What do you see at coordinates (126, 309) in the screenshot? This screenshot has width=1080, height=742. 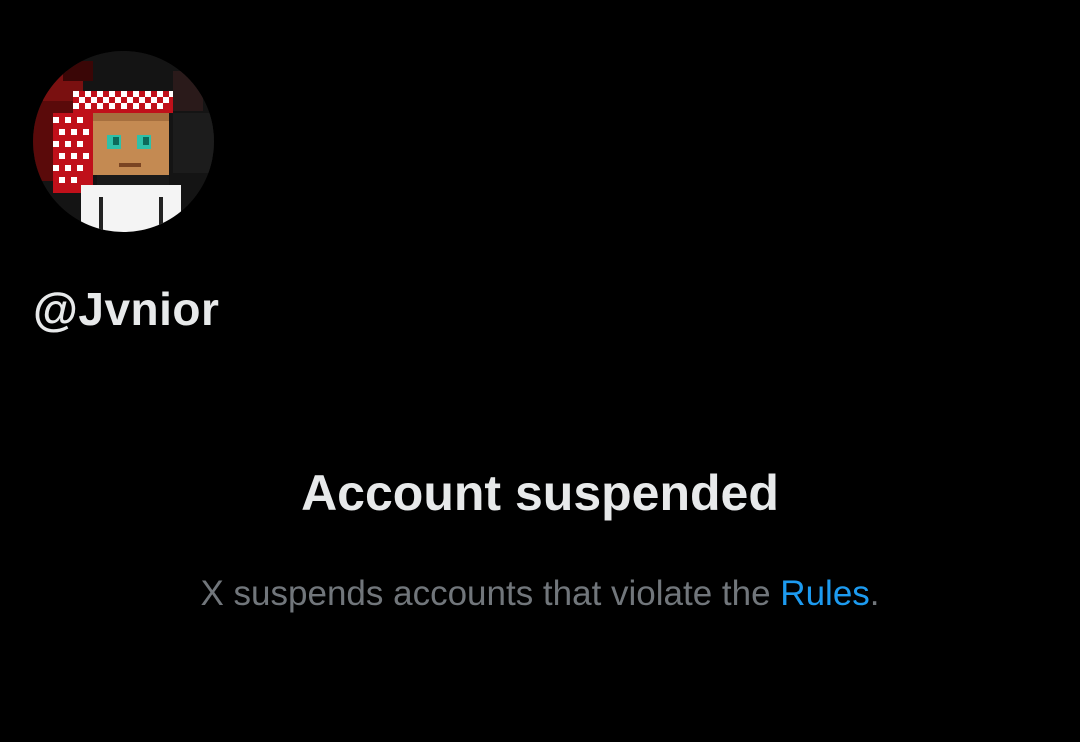 I see `profile-handle: @Jvnior` at bounding box center [126, 309].